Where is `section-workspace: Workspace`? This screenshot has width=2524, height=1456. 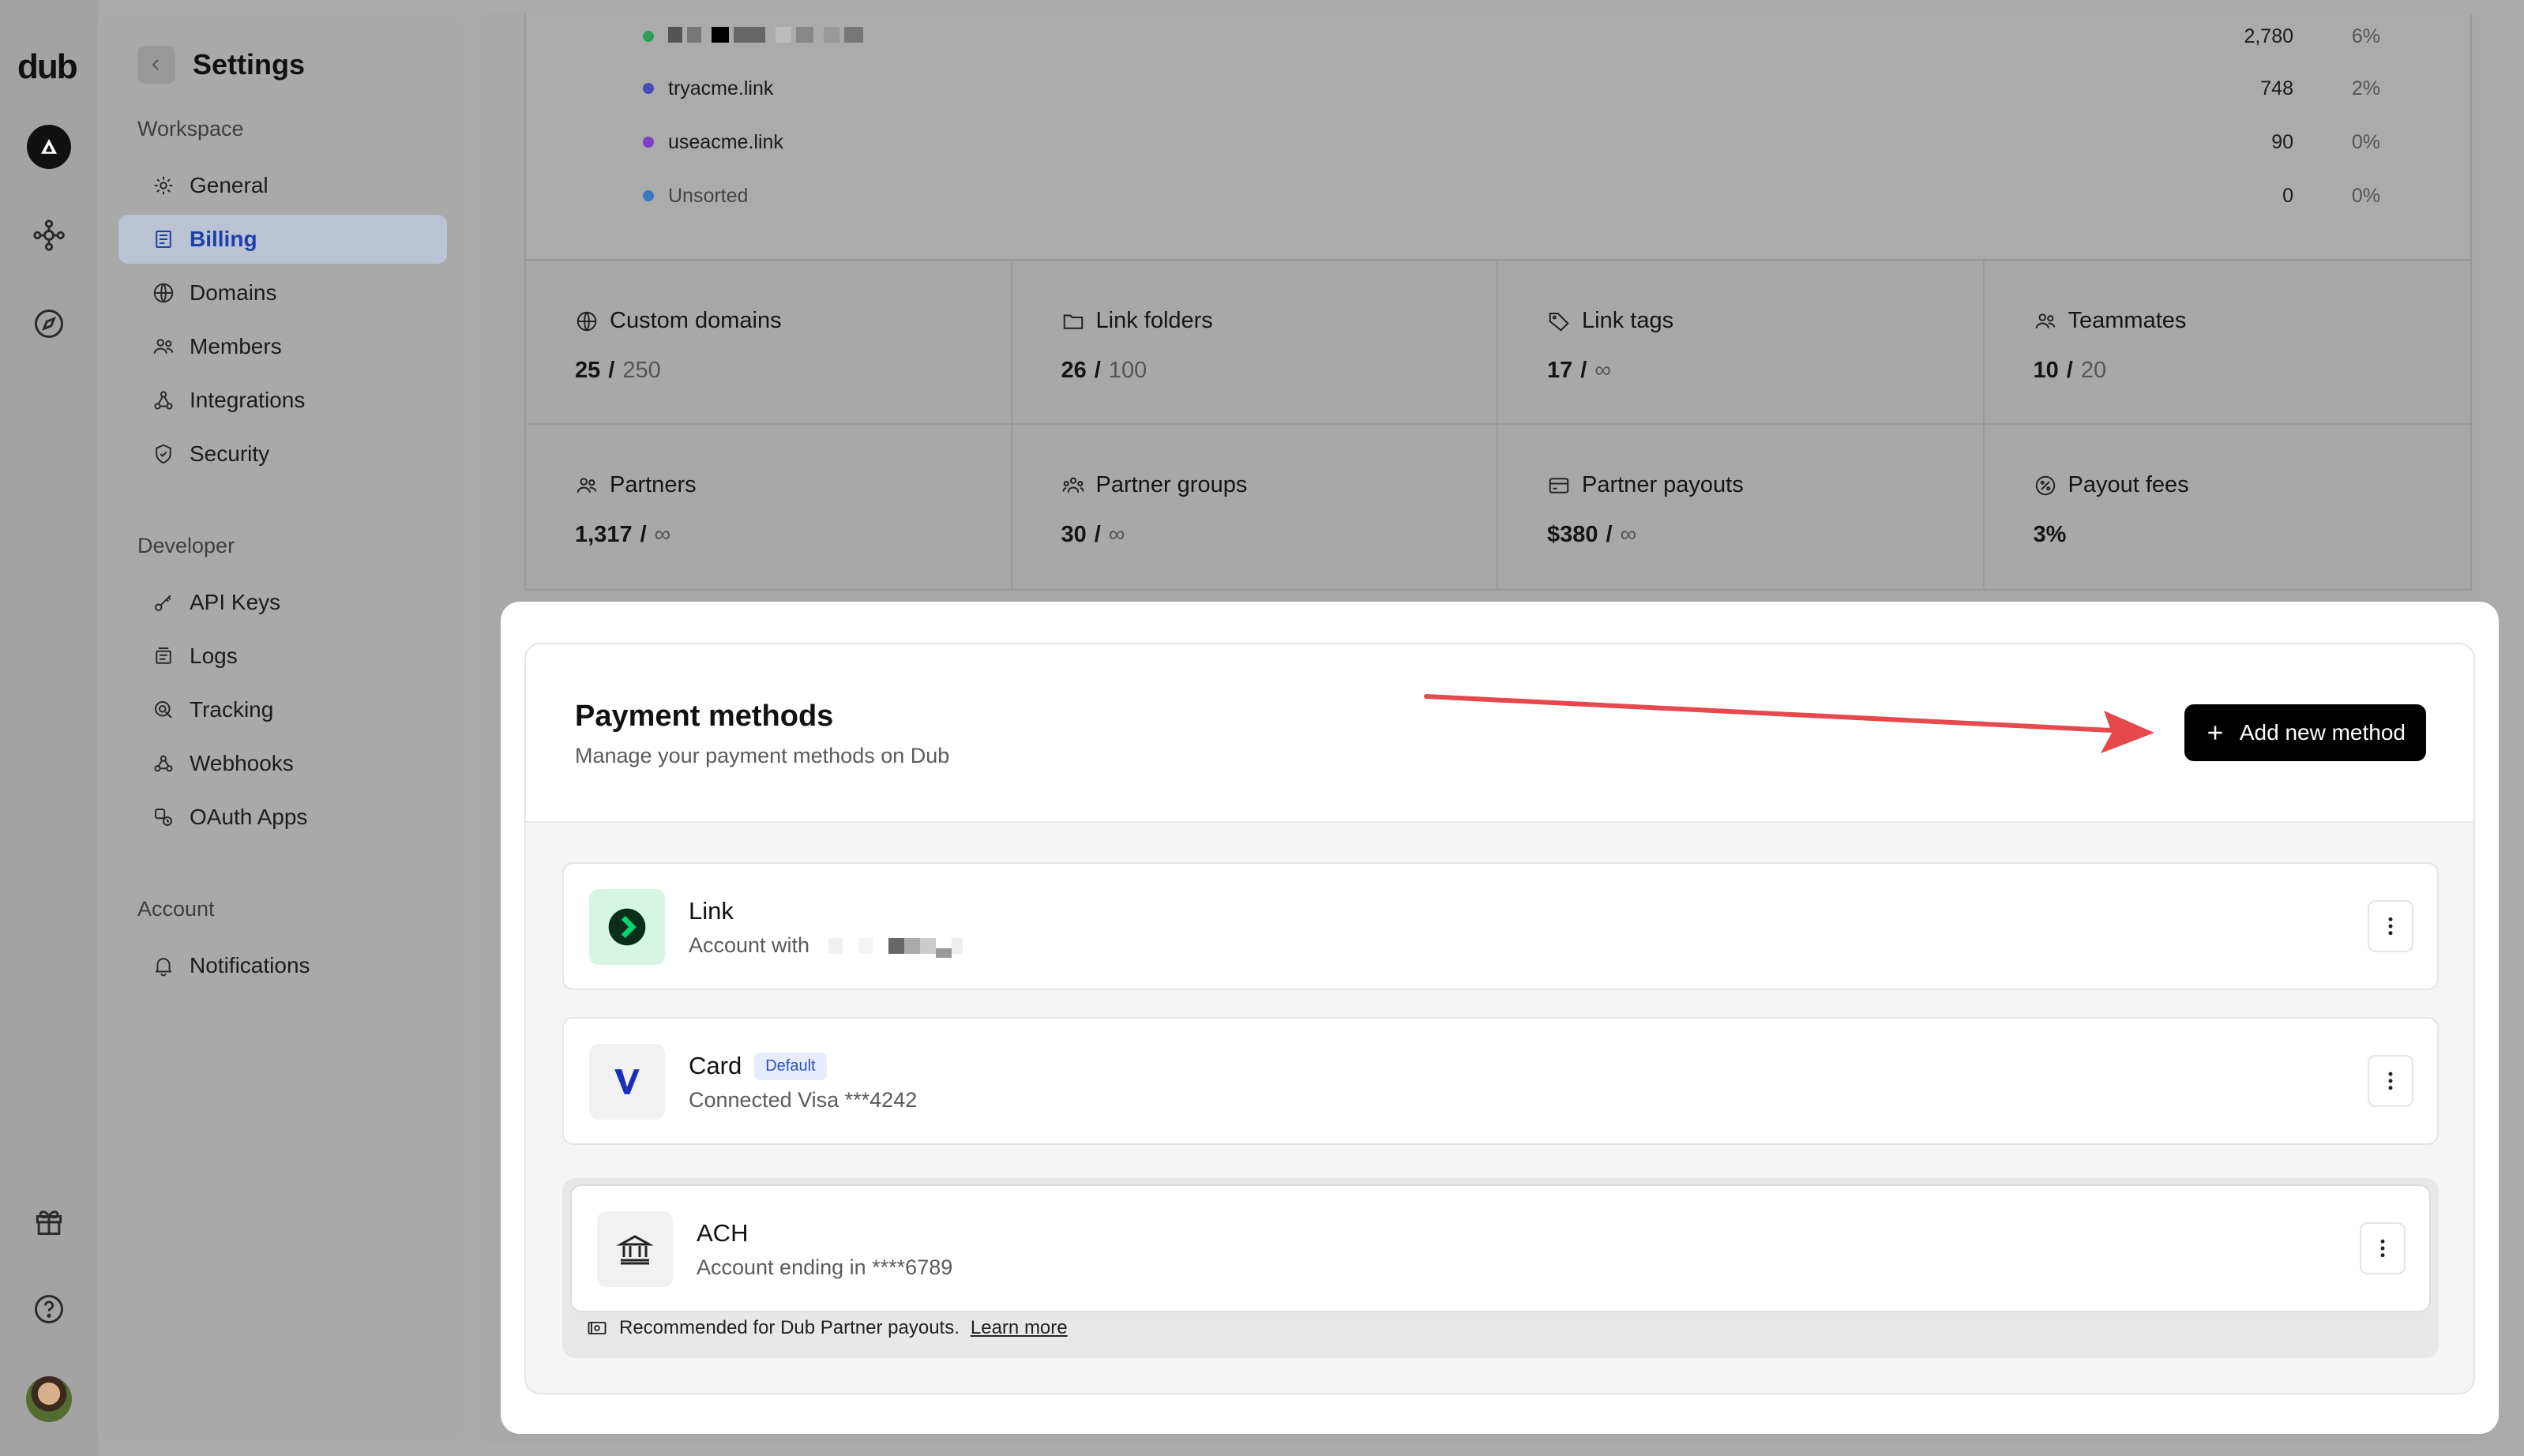 section-workspace: Workspace is located at coordinates (190, 129).